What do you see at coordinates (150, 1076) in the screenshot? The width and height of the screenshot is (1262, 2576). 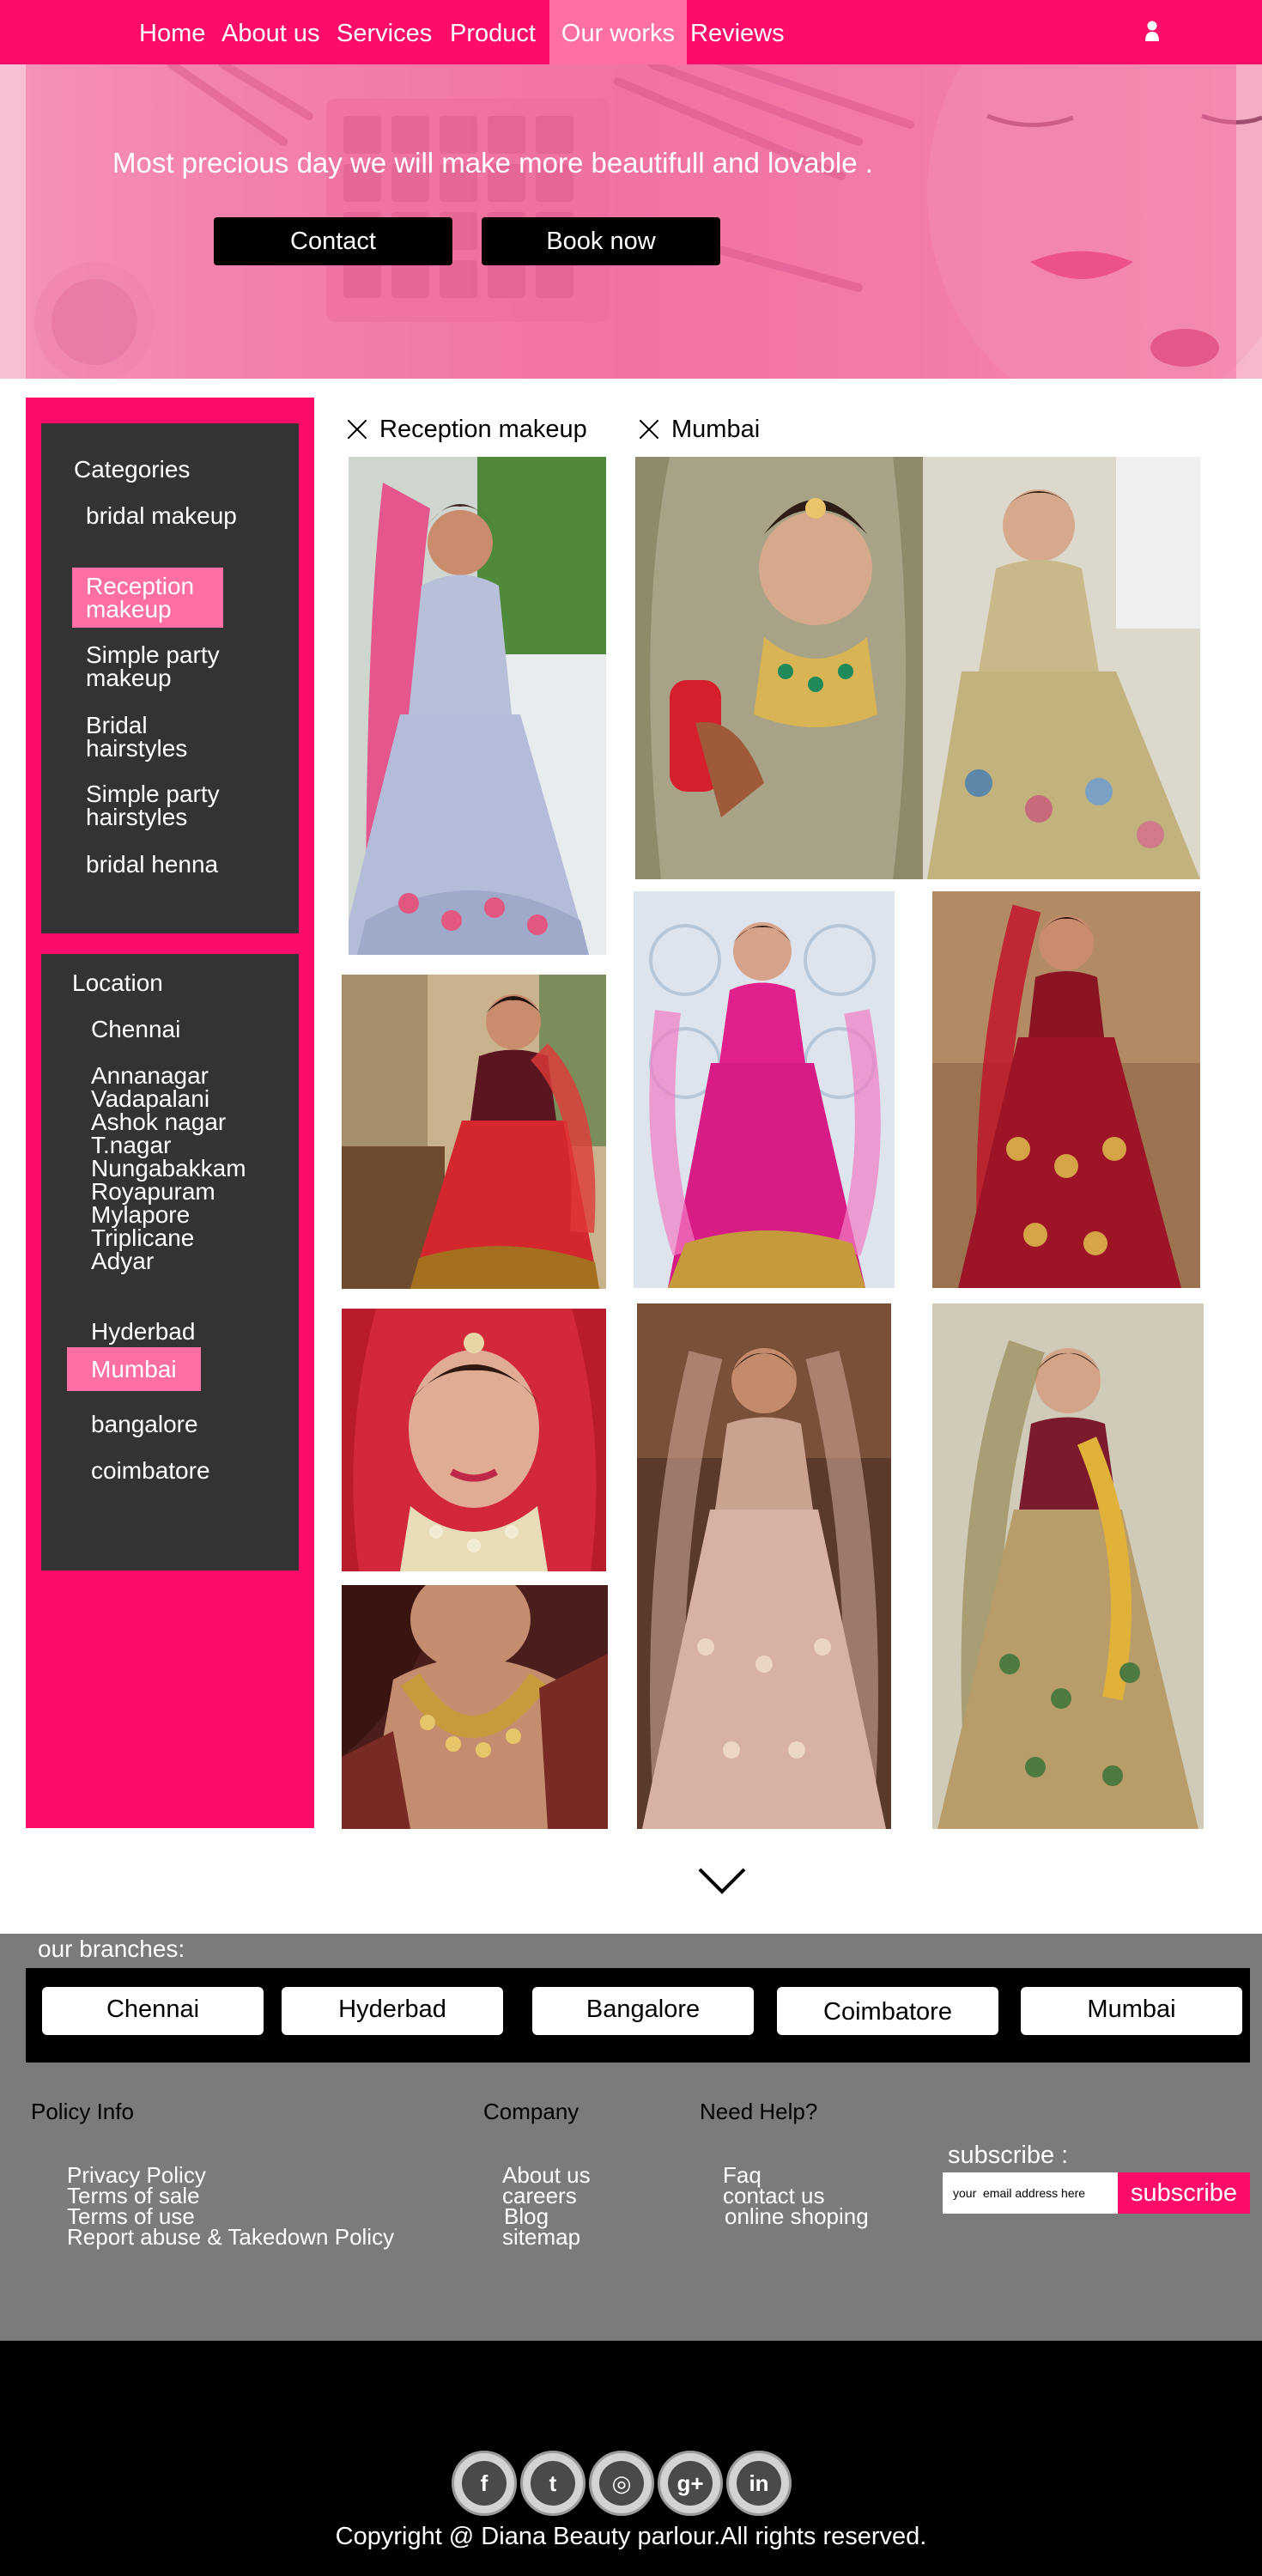 I see `location-annanagar: Annanagar` at bounding box center [150, 1076].